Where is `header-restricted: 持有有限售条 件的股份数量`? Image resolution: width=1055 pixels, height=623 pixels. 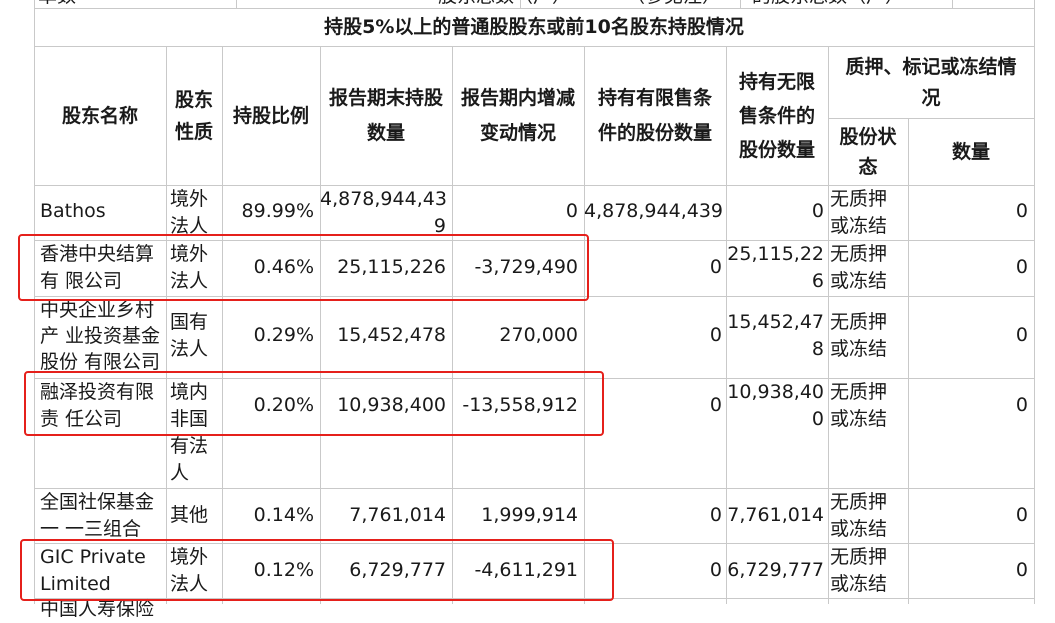
header-restricted: 持有有限售条 件的股份数量 is located at coordinates (655, 116).